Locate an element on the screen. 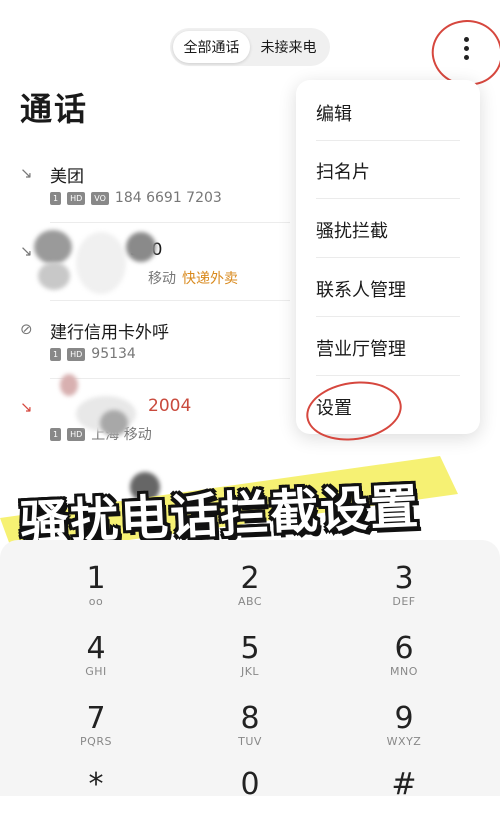  call-filter-tabs: 全部通话 未接来电 is located at coordinates (250, 47).